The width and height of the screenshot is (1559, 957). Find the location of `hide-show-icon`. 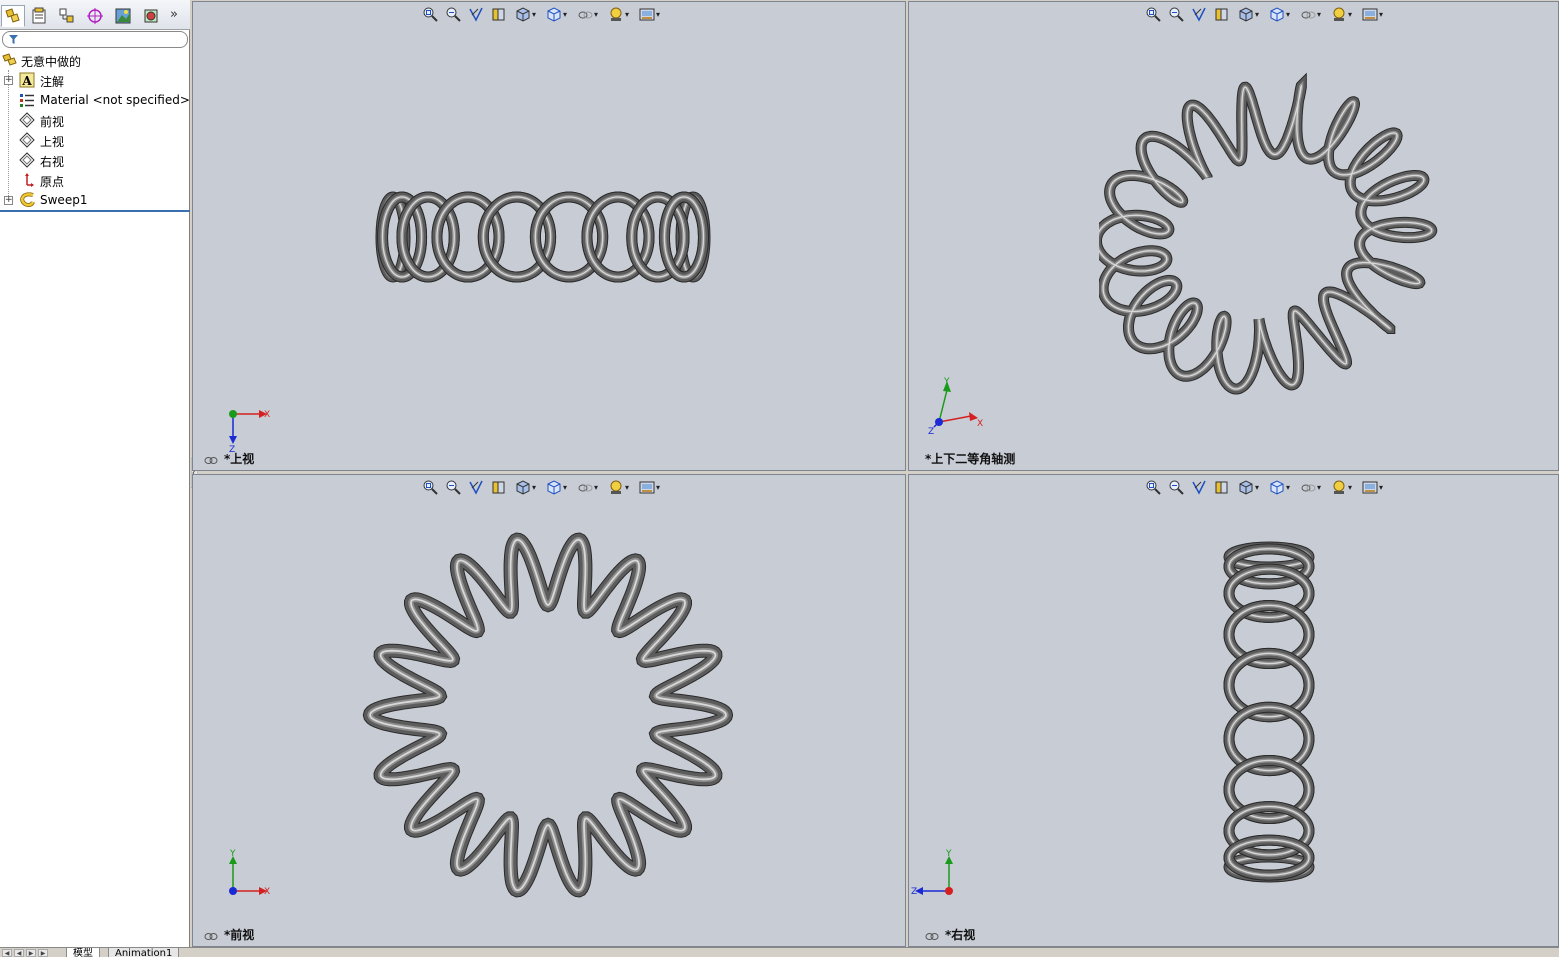

hide-show-icon is located at coordinates (1308, 15).